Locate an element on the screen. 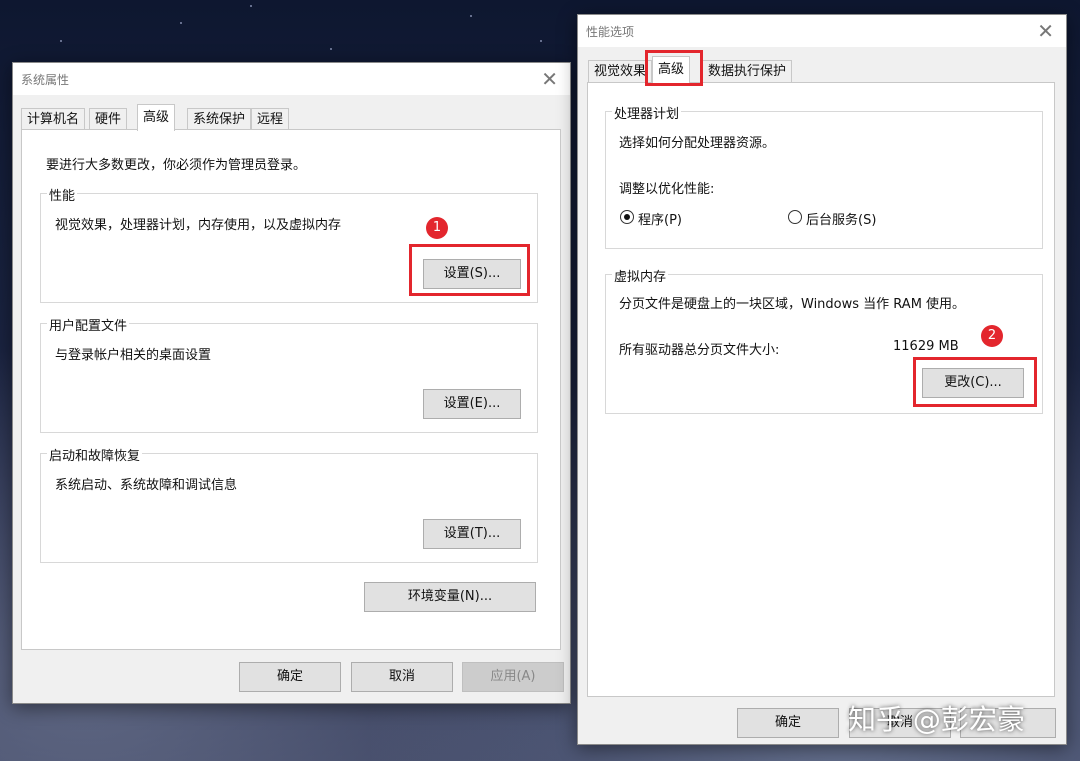 Image resolution: width=1080 pixels, height=761 pixels. step-badge-1: 1 is located at coordinates (437, 228).